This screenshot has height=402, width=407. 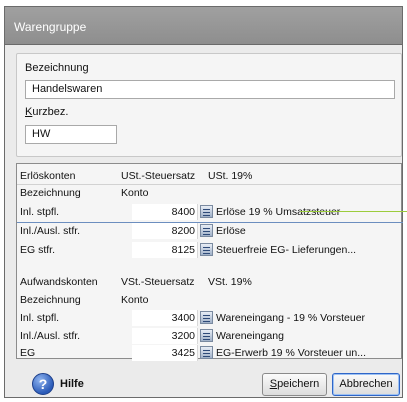 What do you see at coordinates (210, 89) in the screenshot?
I see `bezeichnung-input: Handelswaren` at bounding box center [210, 89].